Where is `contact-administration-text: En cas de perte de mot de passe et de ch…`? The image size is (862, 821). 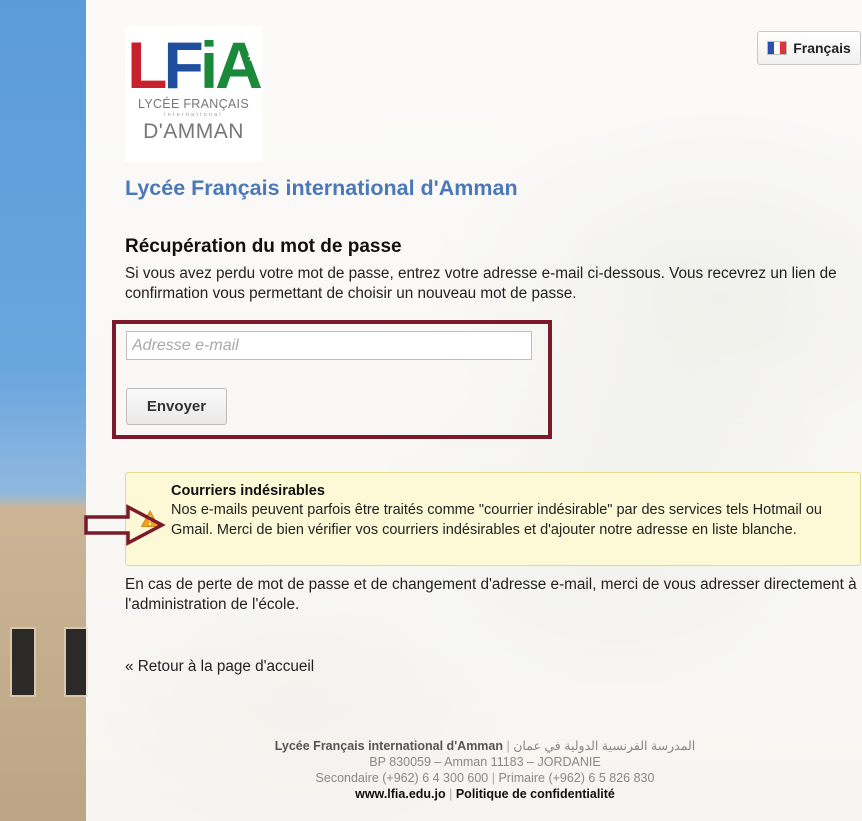
contact-administration-text: En cas de perte de mot de passe et de ch… is located at coordinates (491, 594).